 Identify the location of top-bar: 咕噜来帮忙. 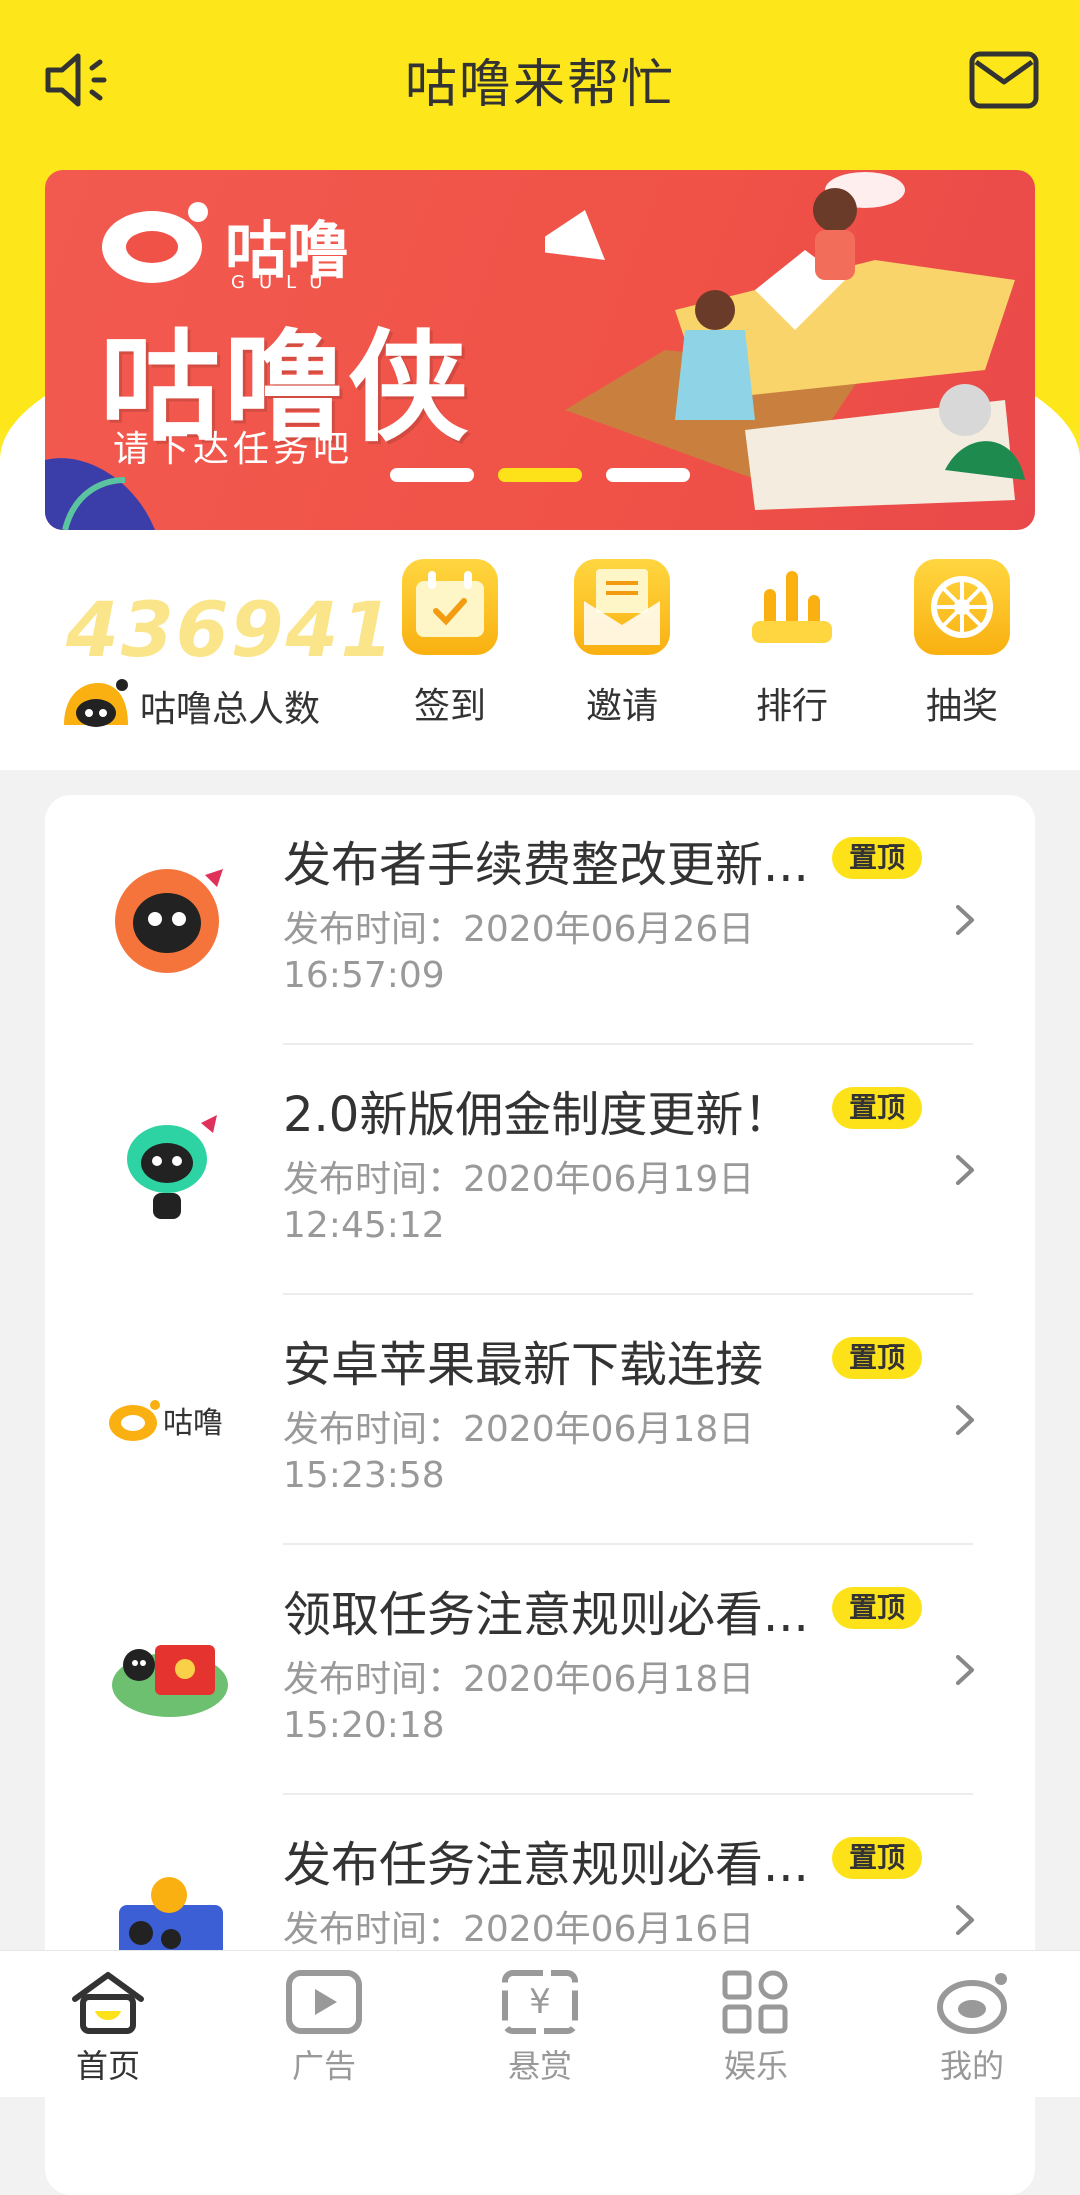
(540, 75).